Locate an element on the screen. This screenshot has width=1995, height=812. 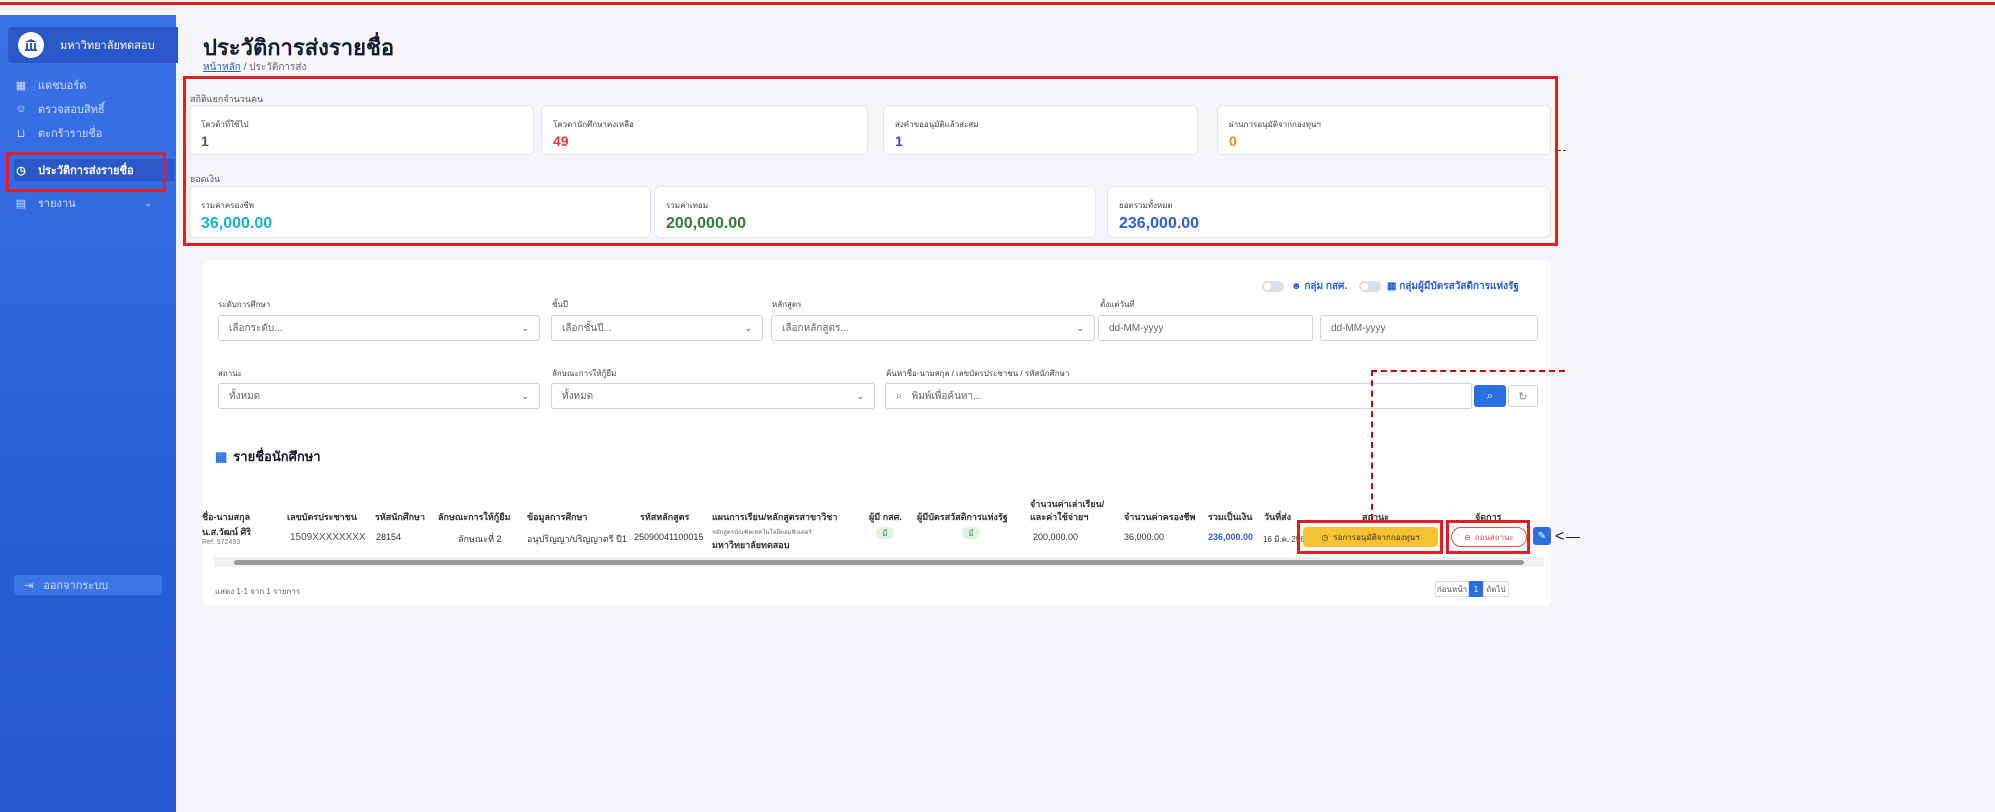
page-1-button: 1 is located at coordinates (1476, 589).